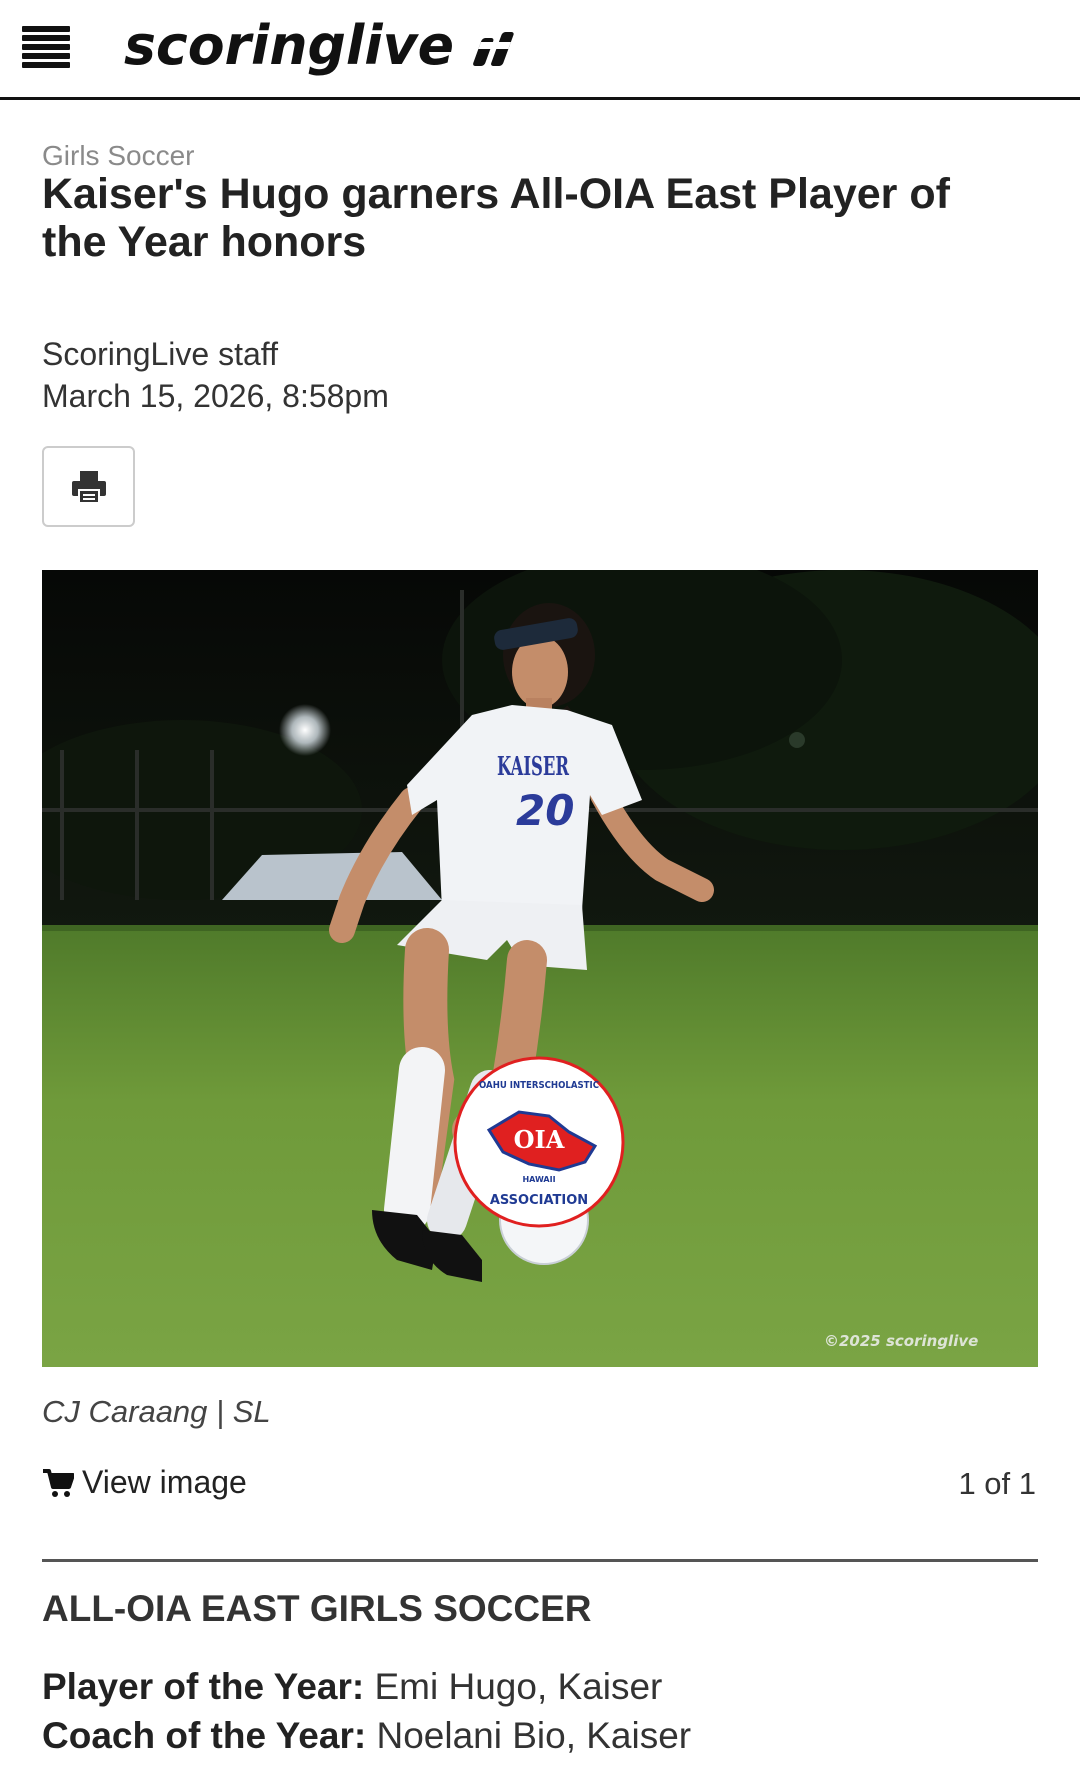 This screenshot has width=1080, height=1771. I want to click on printer-icon, so click(88, 487).